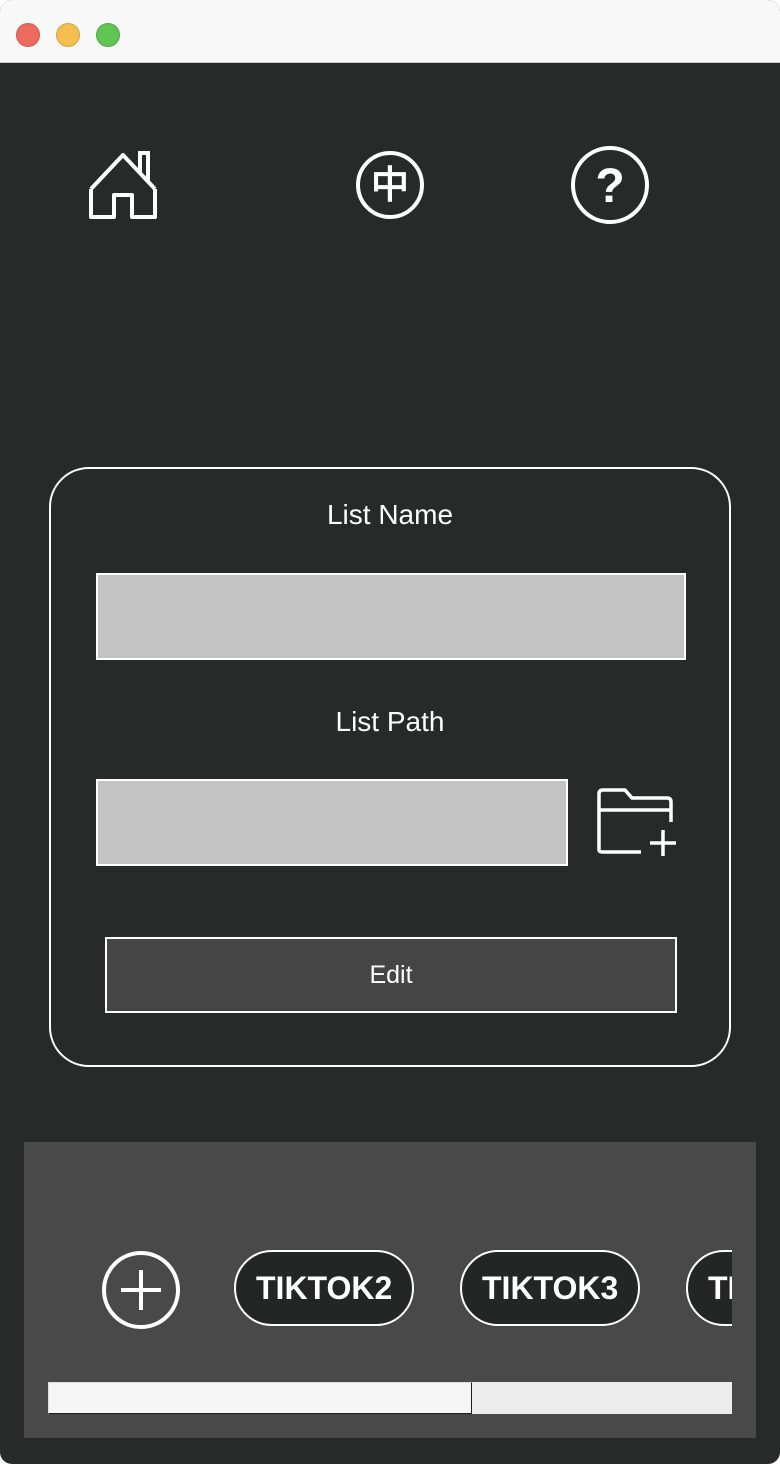 The image size is (780, 1464). Describe the element at coordinates (391, 975) in the screenshot. I see `edit-button: Edit` at that location.